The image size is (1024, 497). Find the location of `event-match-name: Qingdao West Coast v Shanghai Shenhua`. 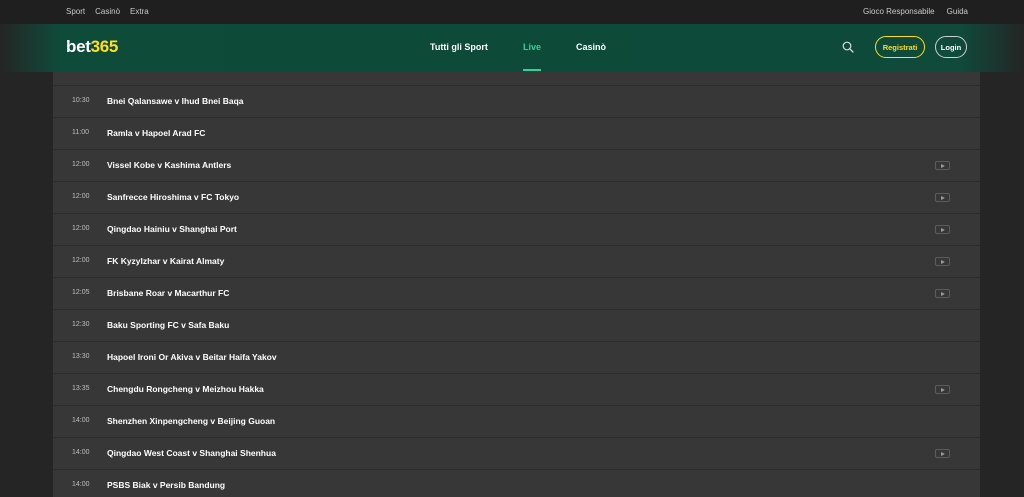

event-match-name: Qingdao West Coast v Shanghai Shenhua is located at coordinates (191, 453).